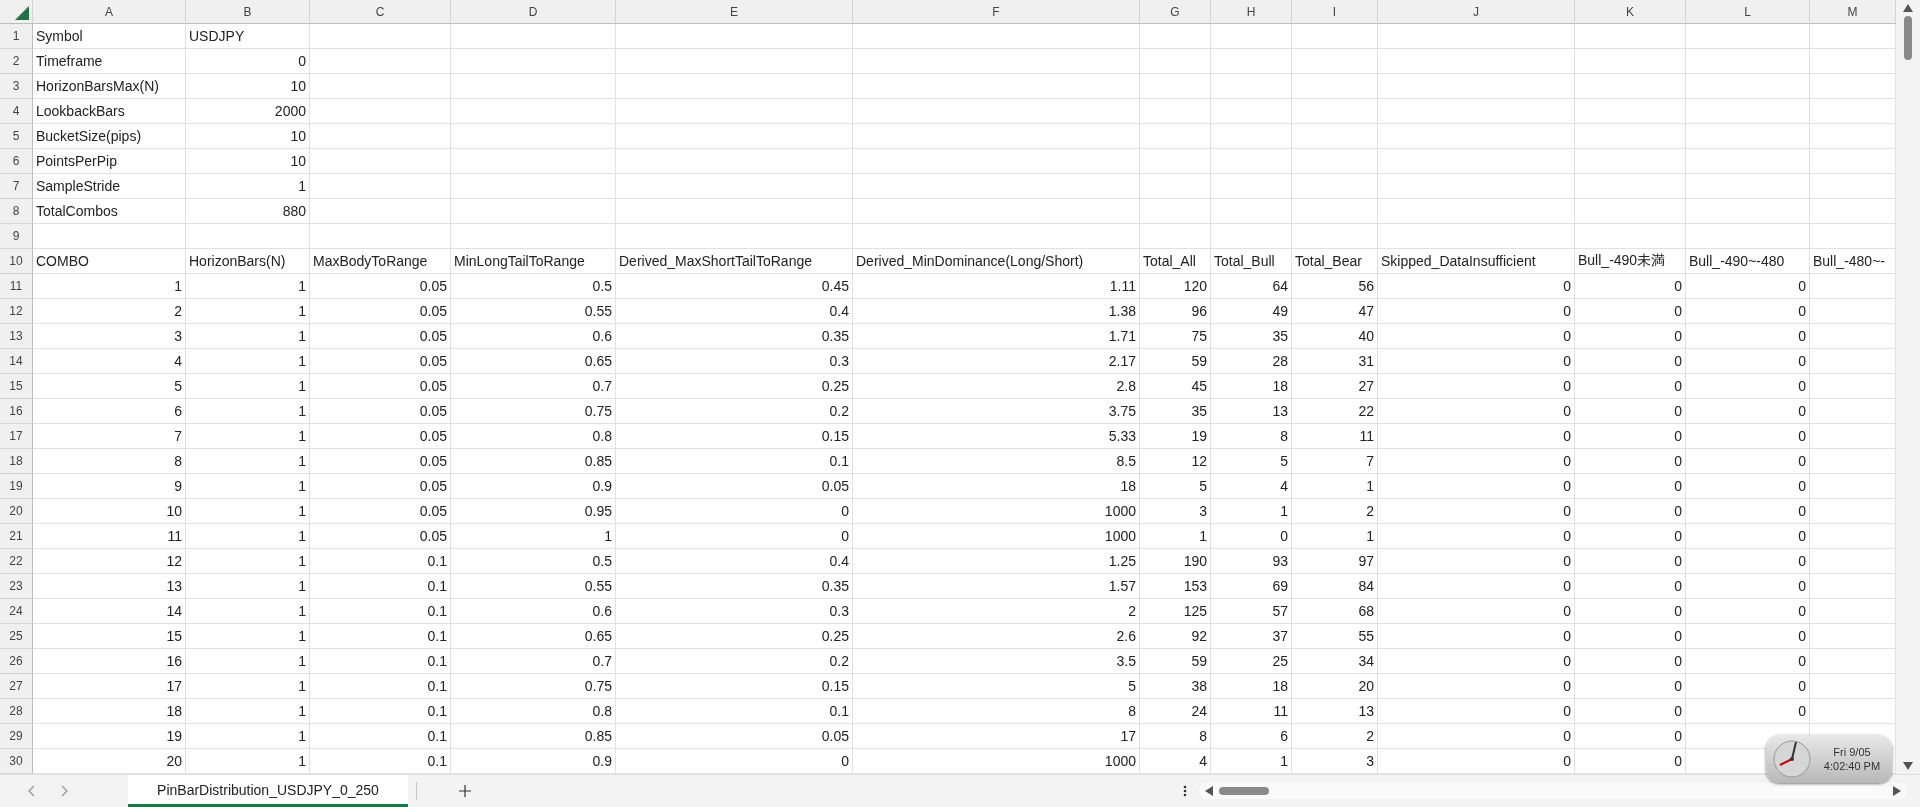 Image resolution: width=1920 pixels, height=807 pixels. I want to click on scroll-right-icon, so click(1897, 791).